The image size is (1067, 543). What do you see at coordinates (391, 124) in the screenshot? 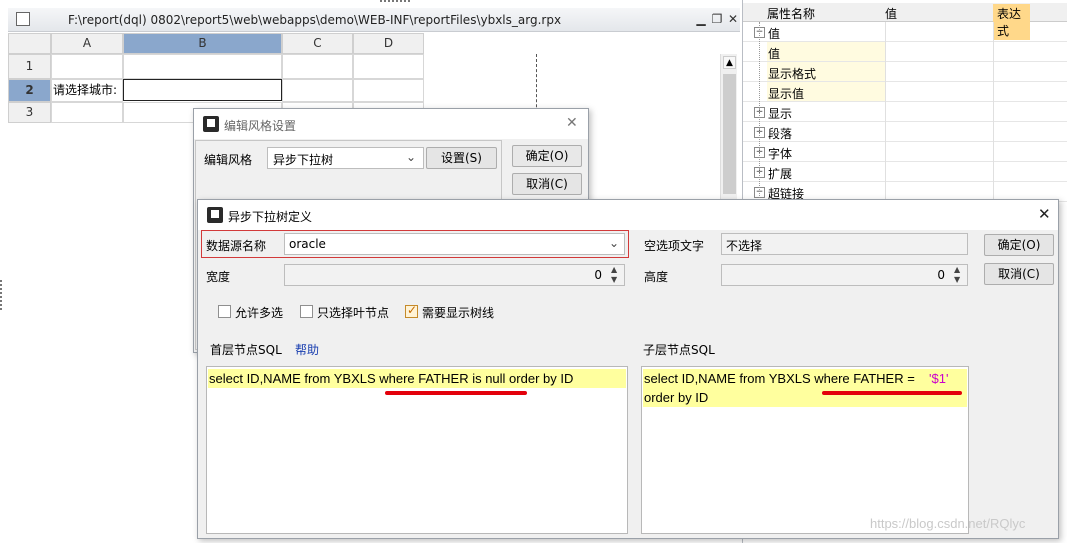
I see `edit-style-dialog-titlebar: 编辑风格设置 ✕` at bounding box center [391, 124].